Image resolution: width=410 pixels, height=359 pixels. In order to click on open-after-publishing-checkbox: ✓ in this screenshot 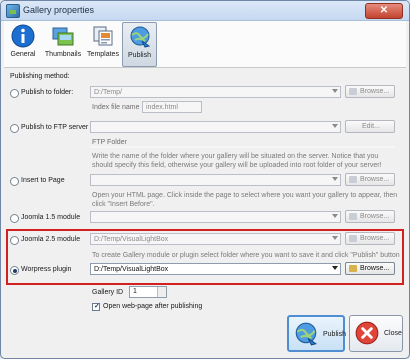, I will do `click(96, 307)`.